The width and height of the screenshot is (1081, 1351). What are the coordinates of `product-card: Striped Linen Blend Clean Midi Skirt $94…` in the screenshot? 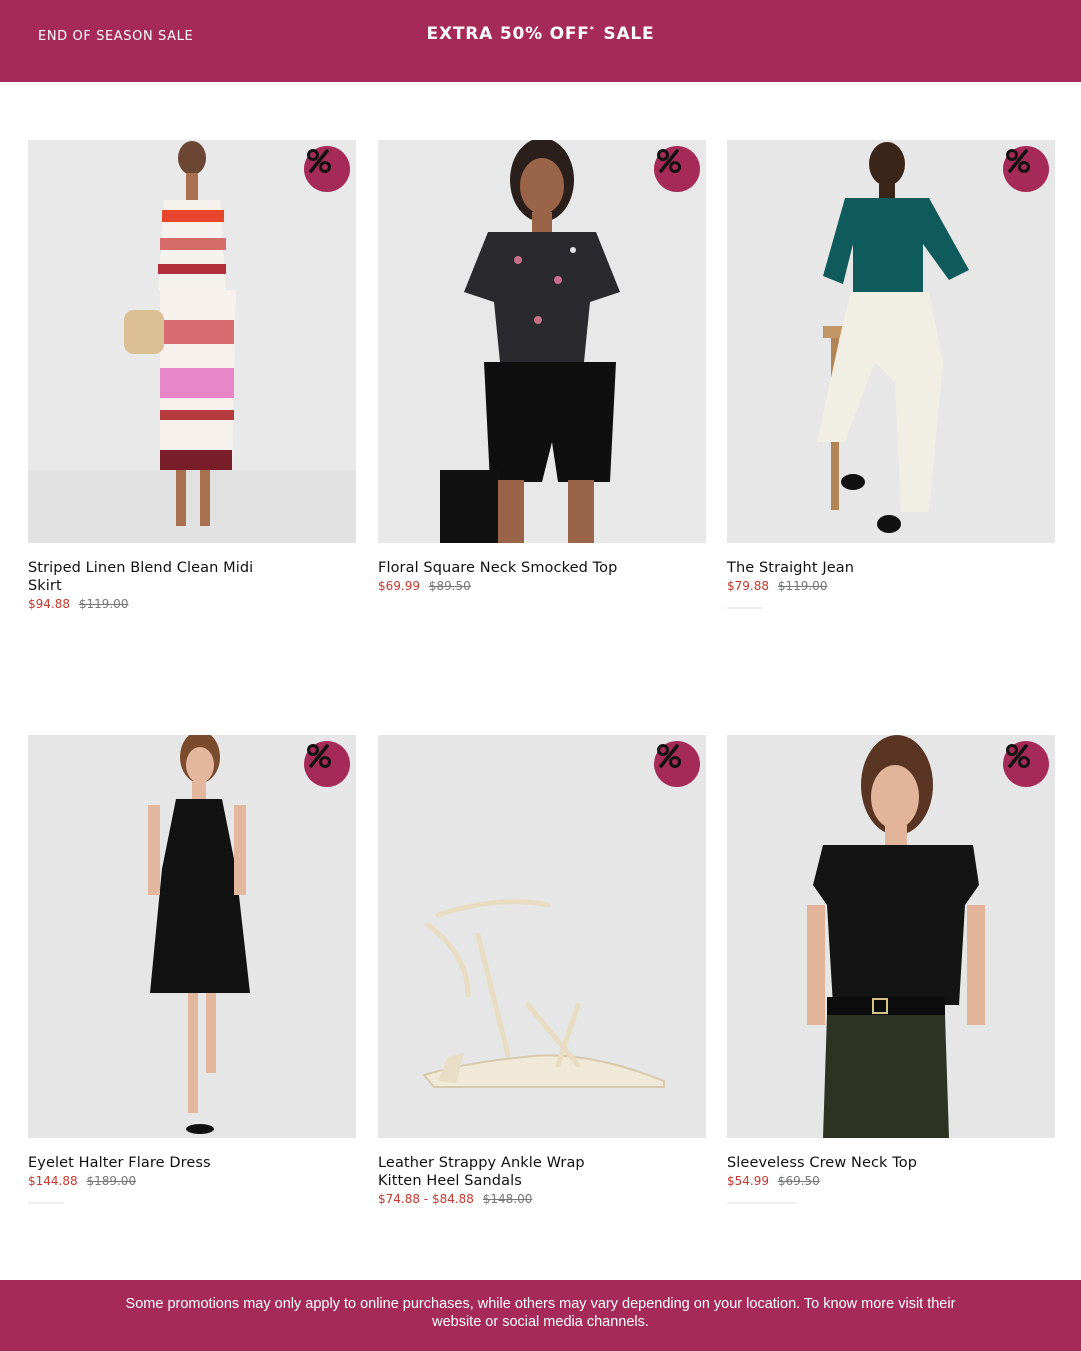 It's located at (192, 375).